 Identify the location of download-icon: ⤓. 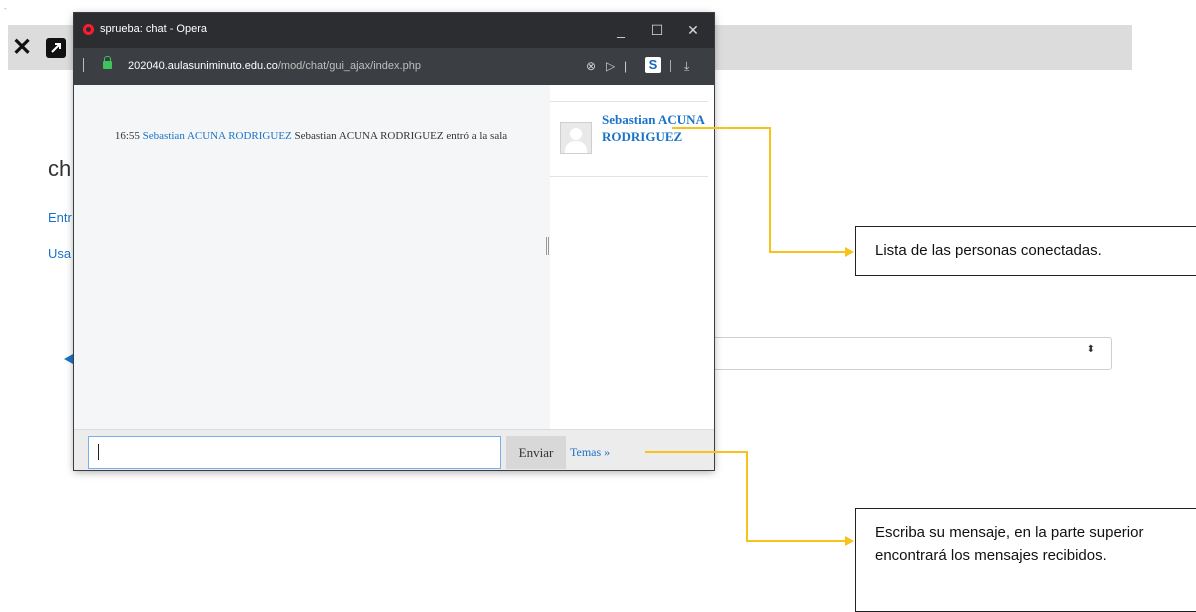
(686, 66).